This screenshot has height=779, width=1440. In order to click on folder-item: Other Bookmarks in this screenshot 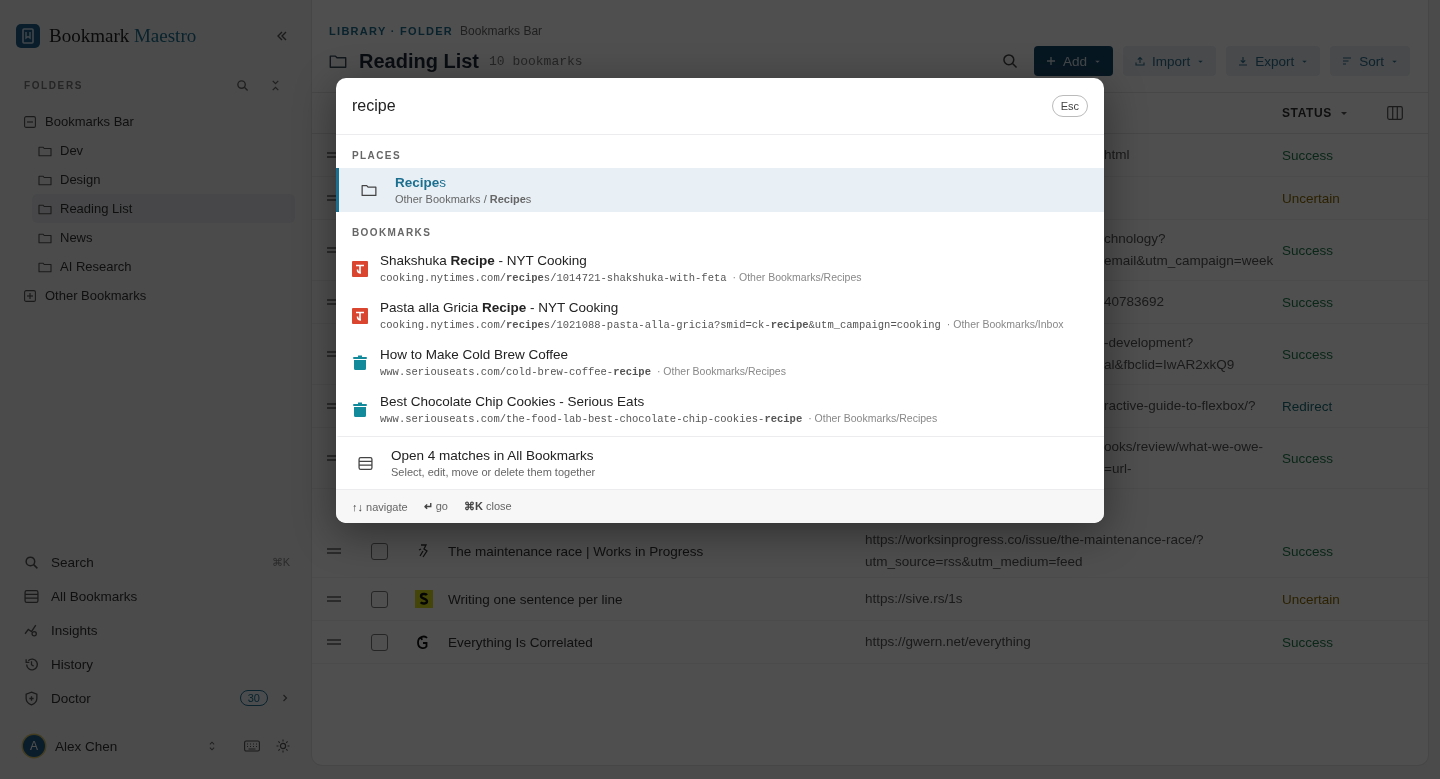, I will do `click(155, 295)`.